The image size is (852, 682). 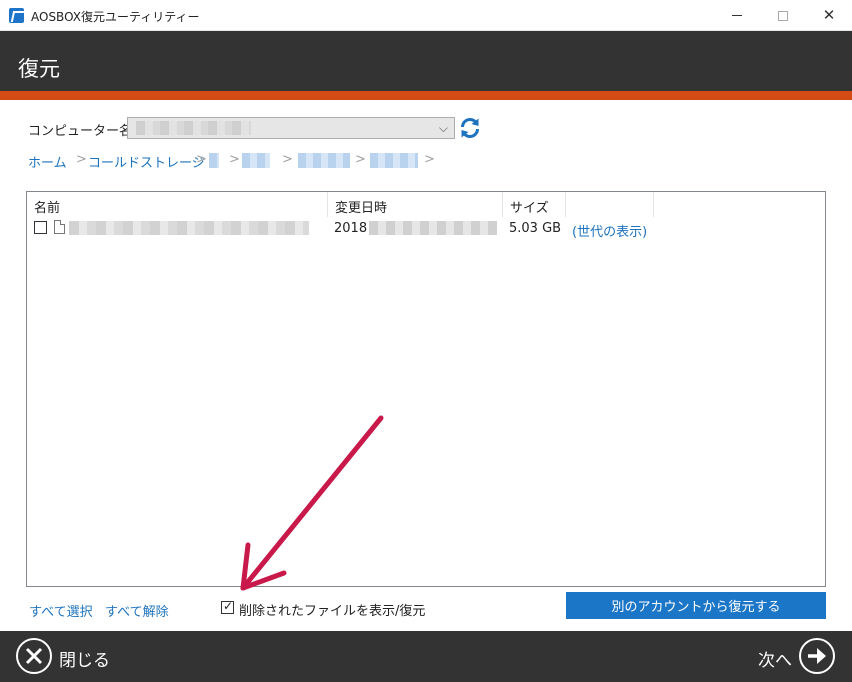 What do you see at coordinates (59, 227) in the screenshot?
I see `file-icon` at bounding box center [59, 227].